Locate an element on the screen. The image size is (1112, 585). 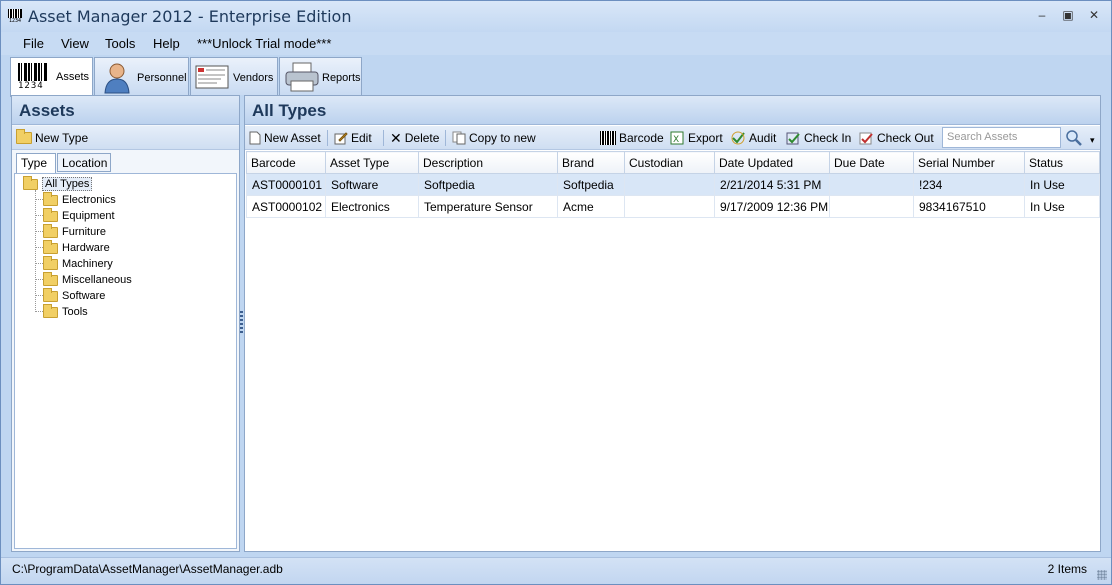
tree-item: Furniture is located at coordinates (74, 231).